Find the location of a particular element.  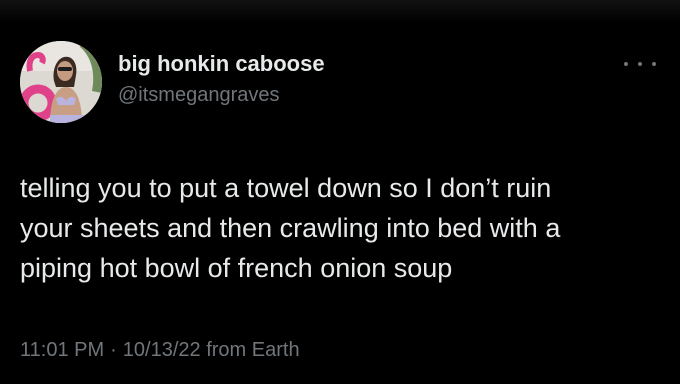

avatar is located at coordinates (61, 82).